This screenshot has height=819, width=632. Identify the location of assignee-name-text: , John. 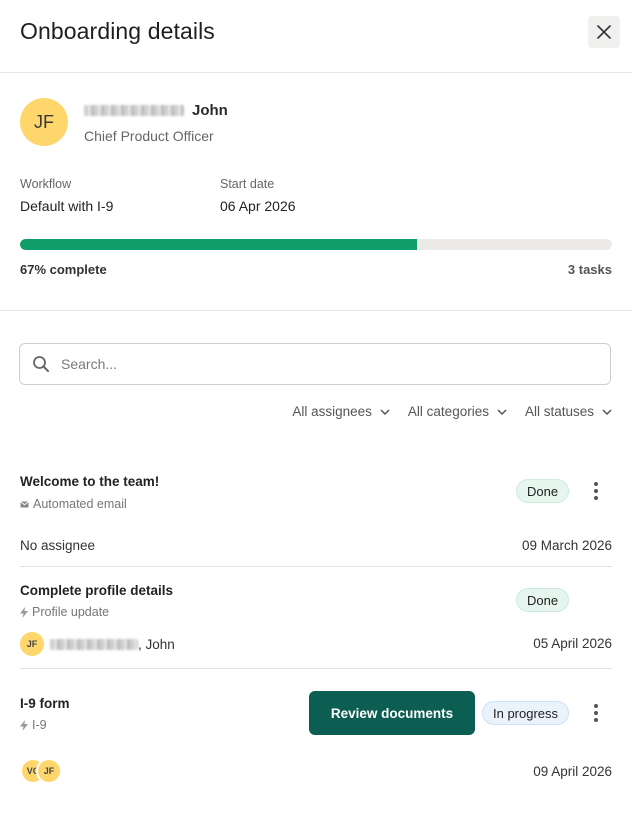
(156, 644).